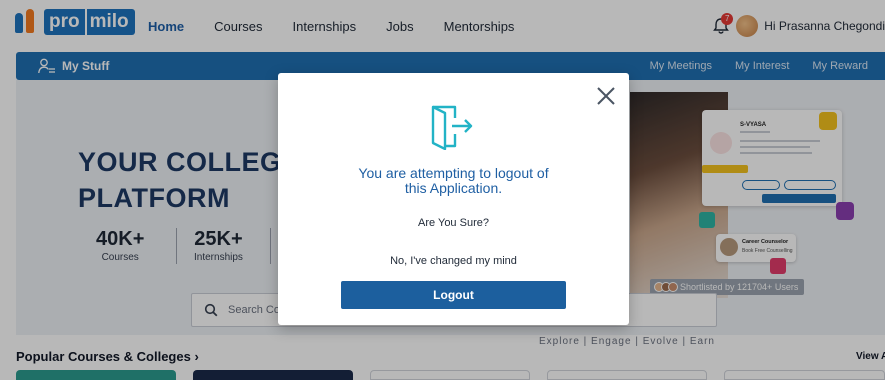 The width and height of the screenshot is (885, 380). I want to click on close-icon, so click(606, 96).